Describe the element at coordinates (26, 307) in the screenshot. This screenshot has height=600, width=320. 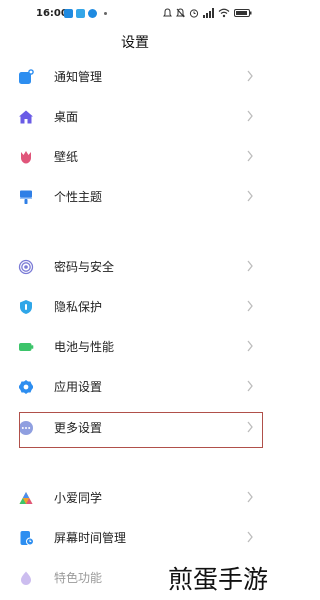
I see `privacy-shield-icon` at that location.